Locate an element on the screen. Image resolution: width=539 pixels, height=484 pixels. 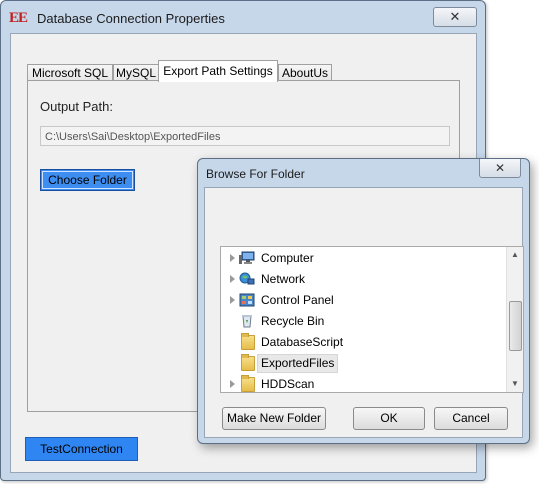
tab-export-path-settings: Export Path Settings is located at coordinates (218, 71).